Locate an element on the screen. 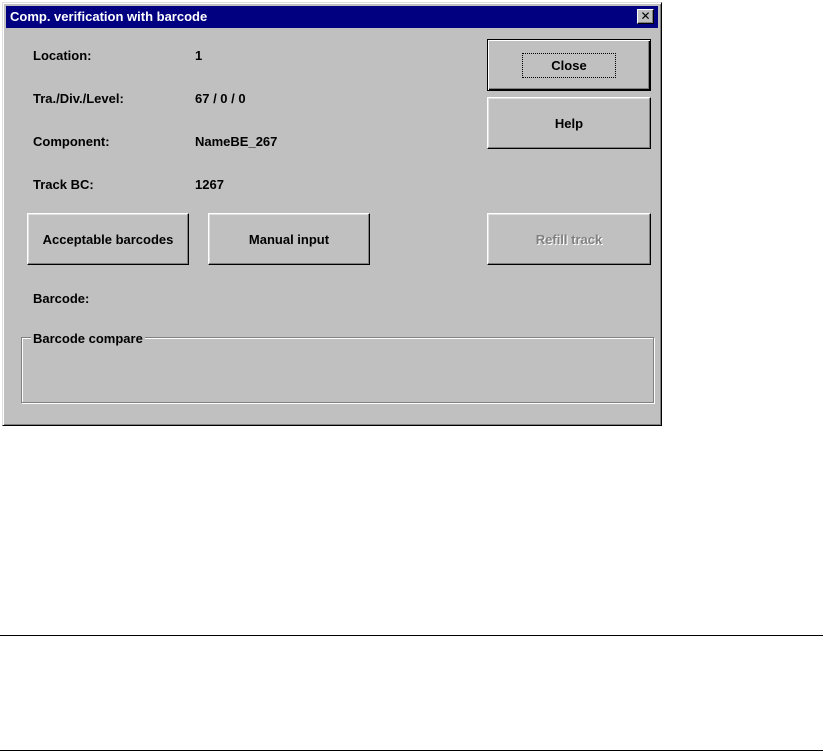 Image resolution: width=823 pixels, height=753 pixels. close-button-label: Close is located at coordinates (569, 65).